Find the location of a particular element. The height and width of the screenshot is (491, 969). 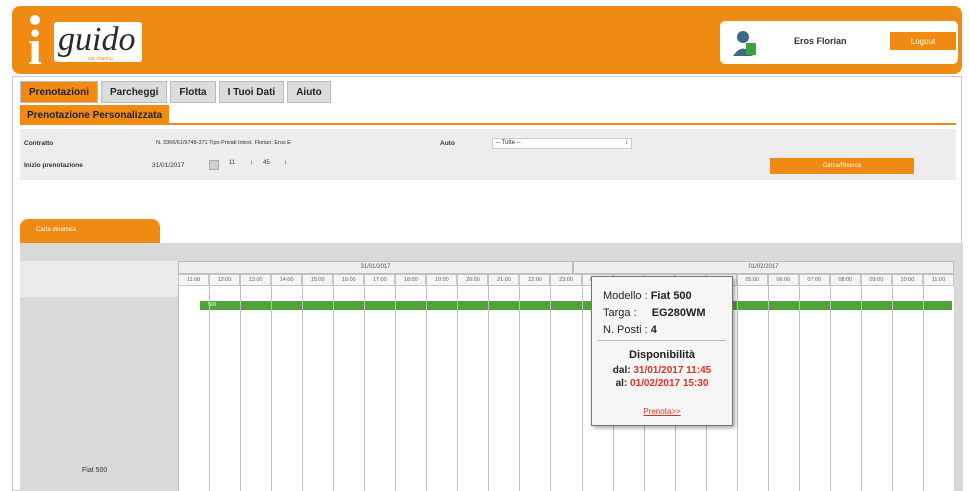

tooltip-dal-label: dal: is located at coordinates (621, 370).